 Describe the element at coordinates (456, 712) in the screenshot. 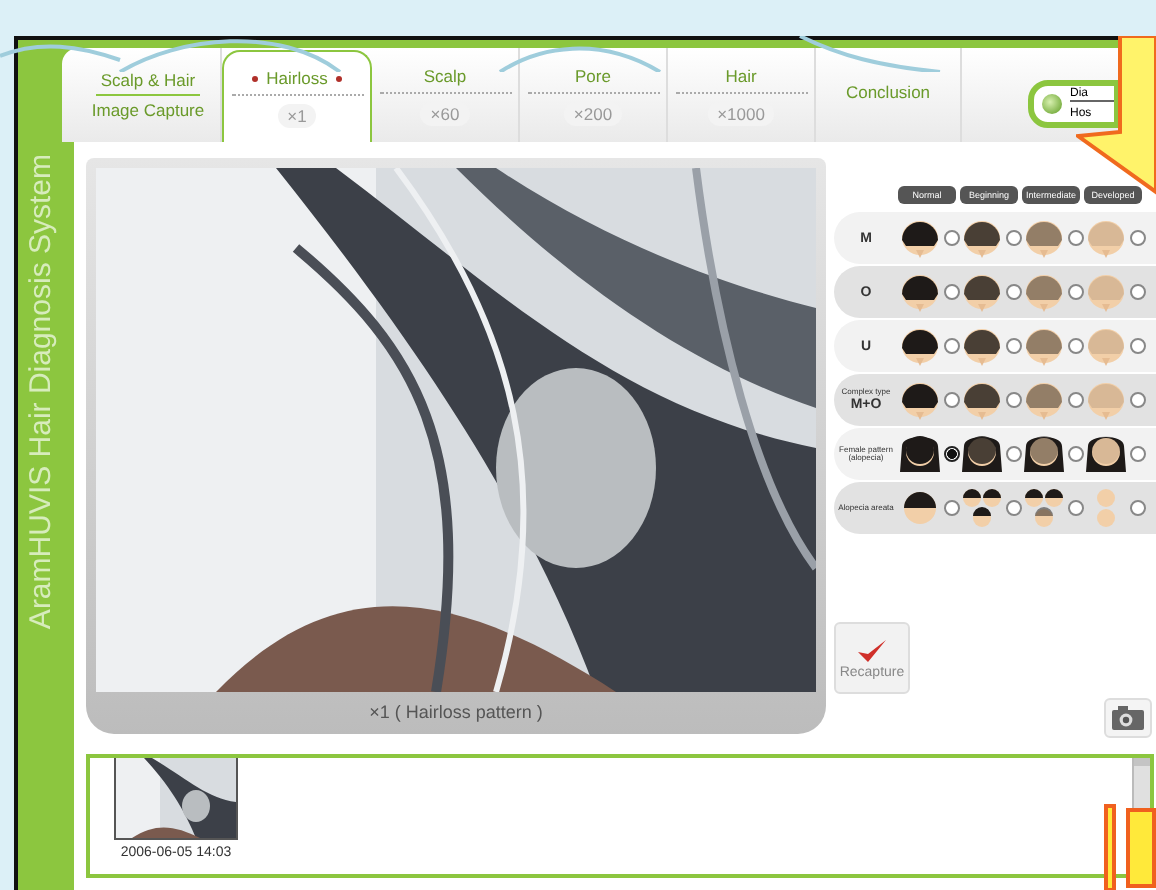

I see `image-caption: ×1 ( Hairloss pattern )` at that location.